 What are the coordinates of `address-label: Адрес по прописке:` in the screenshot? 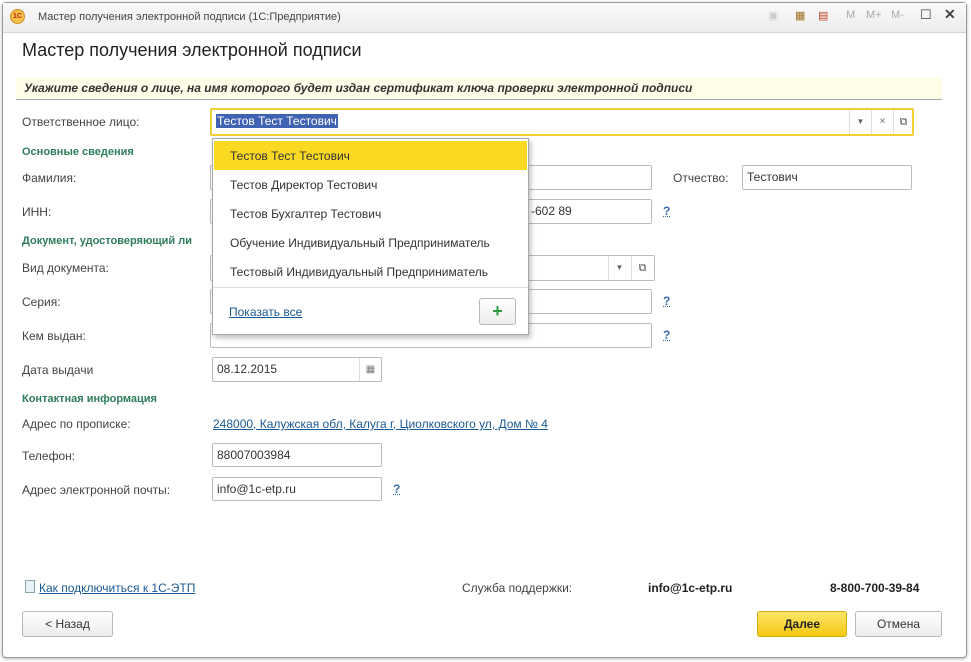 It's located at (76, 424).